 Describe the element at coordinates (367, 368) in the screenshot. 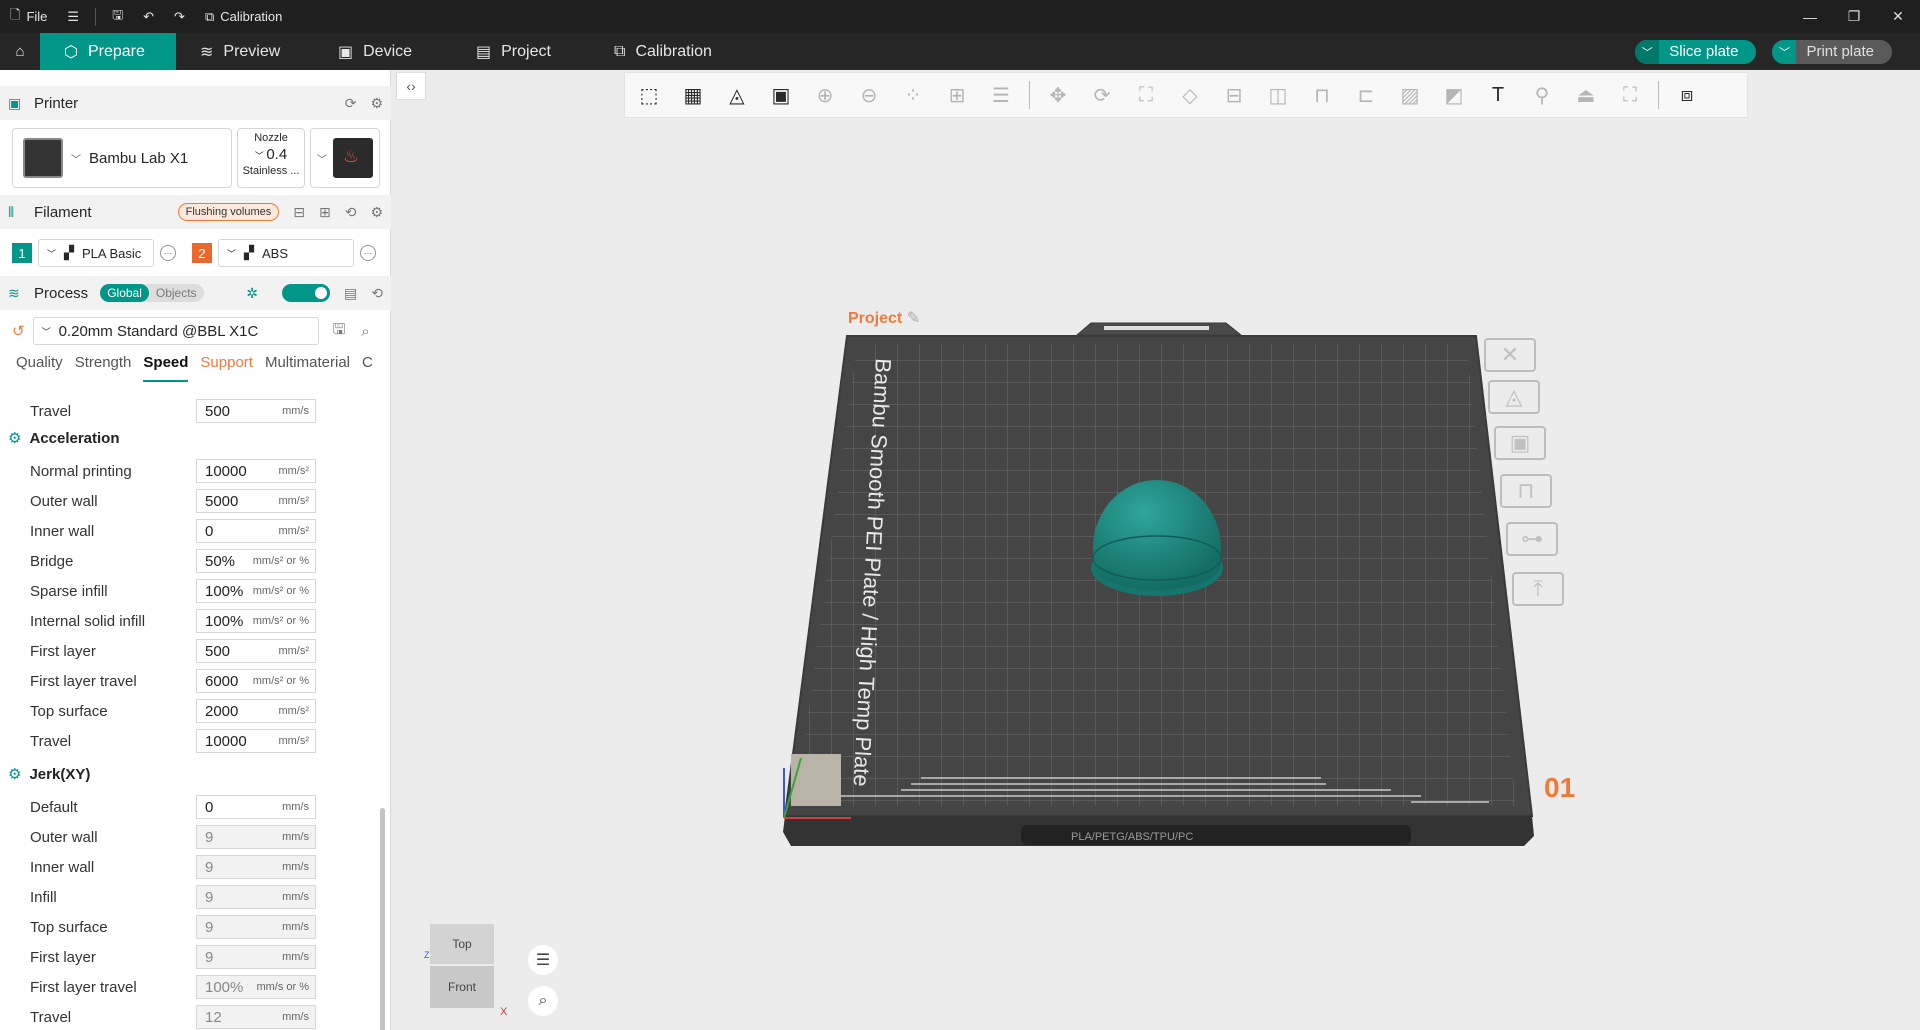

I see `tab-others-truncated: C` at that location.